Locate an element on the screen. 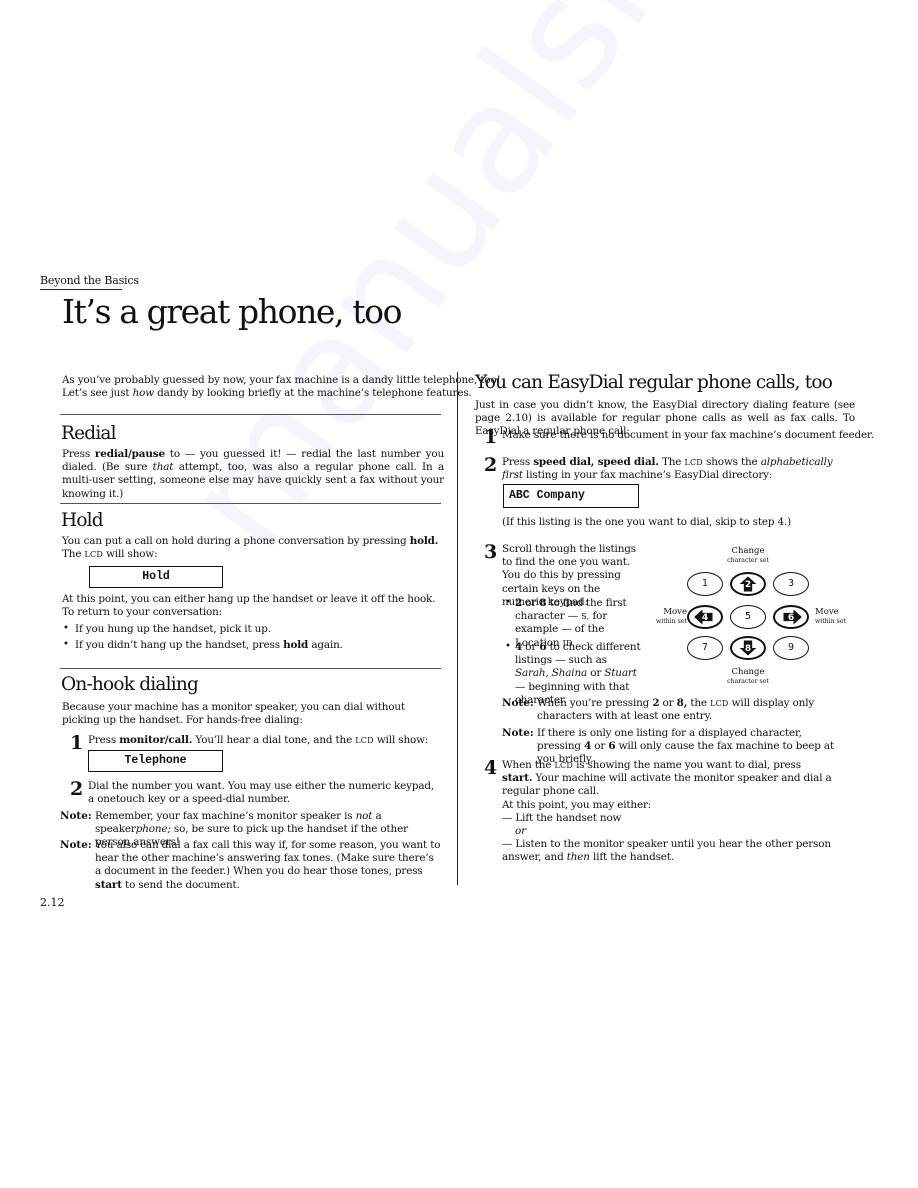 The image size is (918, 1188). keypad-key-1: 1 is located at coordinates (705, 584).